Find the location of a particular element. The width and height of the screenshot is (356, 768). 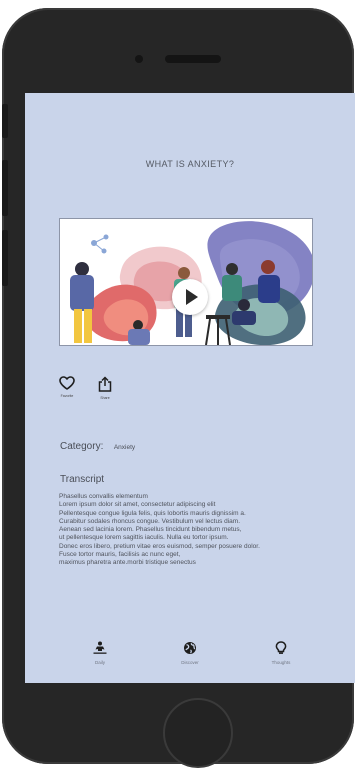

share-icon is located at coordinates (105, 384).